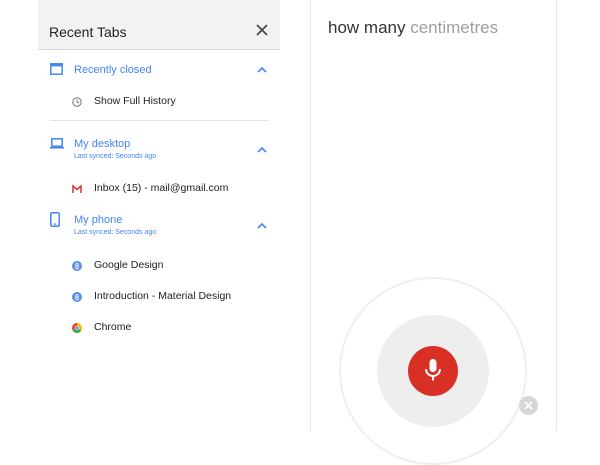 The height and width of the screenshot is (465, 600). Describe the element at coordinates (172, 330) in the screenshot. I see `list-item-chrome: Chrome` at that location.